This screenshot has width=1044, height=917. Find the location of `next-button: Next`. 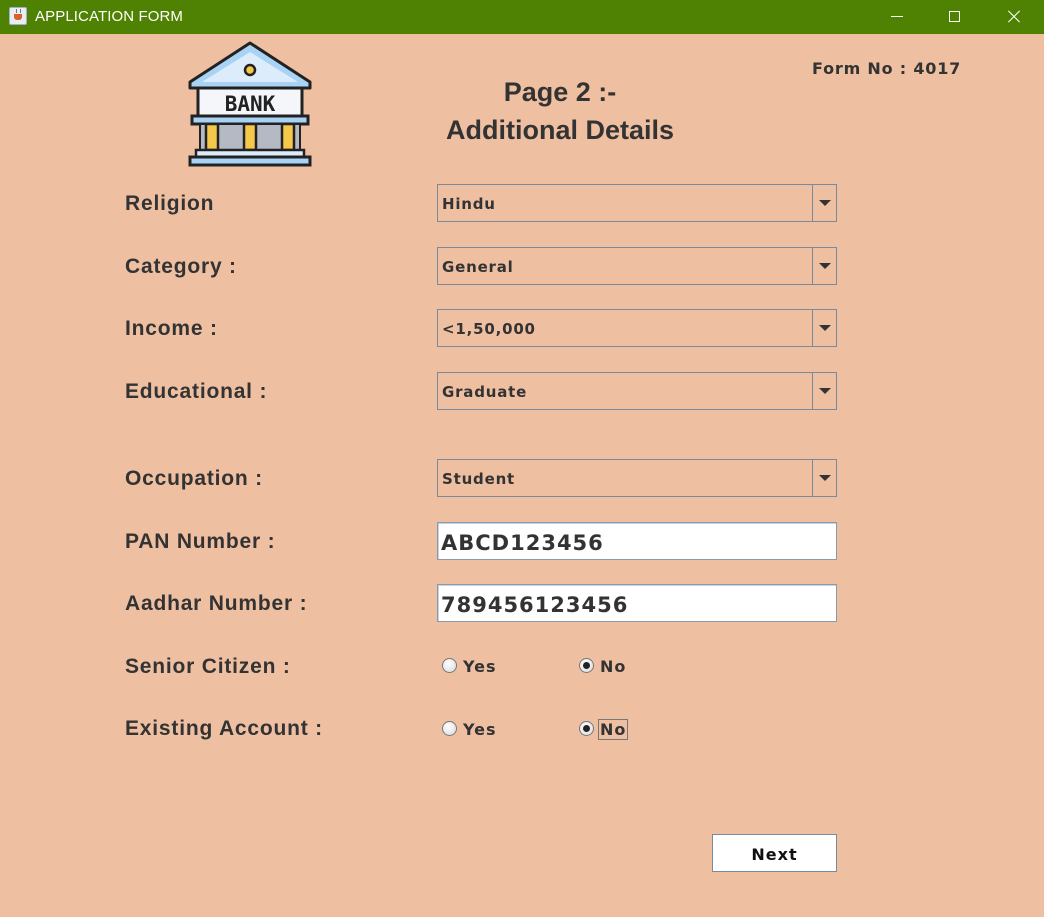

next-button: Next is located at coordinates (774, 853).